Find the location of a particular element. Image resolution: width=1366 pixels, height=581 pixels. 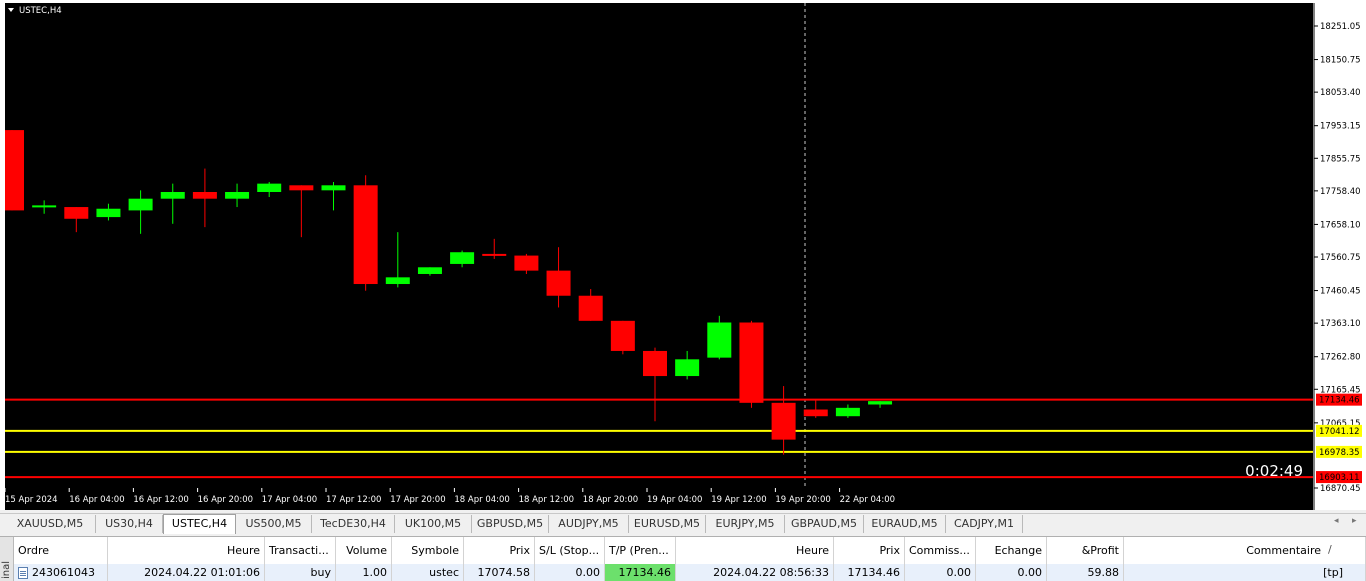

price-tick-label: 17758.40 is located at coordinates (1340, 192).